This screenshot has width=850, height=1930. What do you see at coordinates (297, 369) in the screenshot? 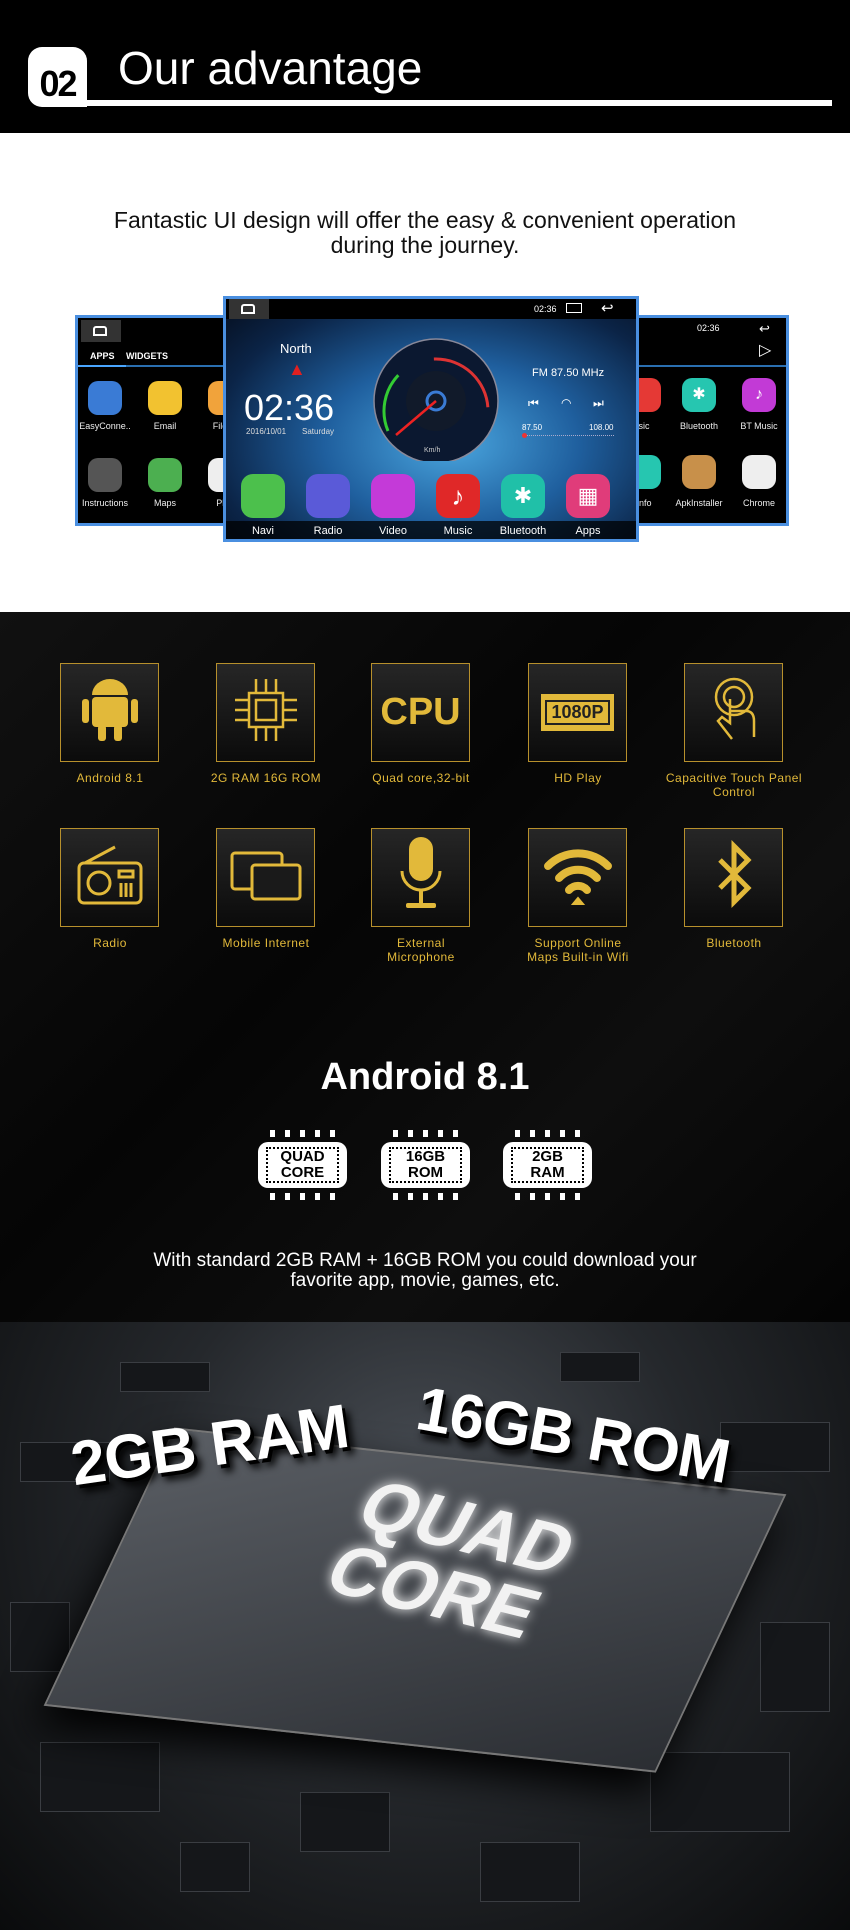
I see `compass-arrow-icon: ▲` at bounding box center [297, 369].